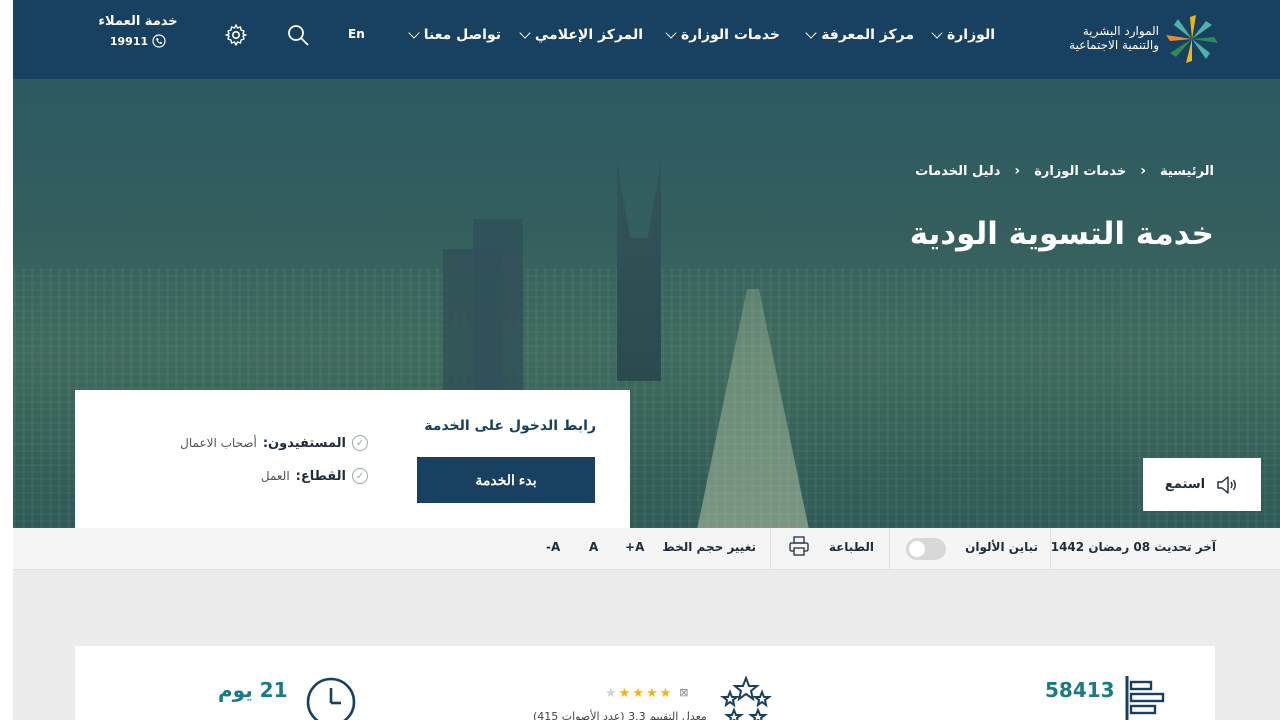  I want to click on nav-contact-label: تواصل معنا, so click(462, 35).